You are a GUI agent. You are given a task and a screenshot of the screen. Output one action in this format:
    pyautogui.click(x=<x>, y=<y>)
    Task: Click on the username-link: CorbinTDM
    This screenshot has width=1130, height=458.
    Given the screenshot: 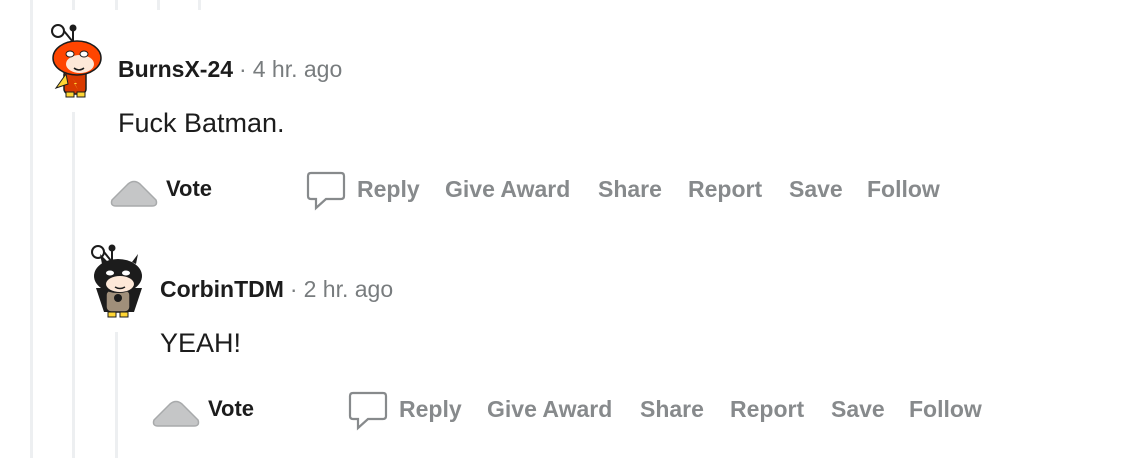 What is the action you would take?
    pyautogui.click(x=222, y=289)
    